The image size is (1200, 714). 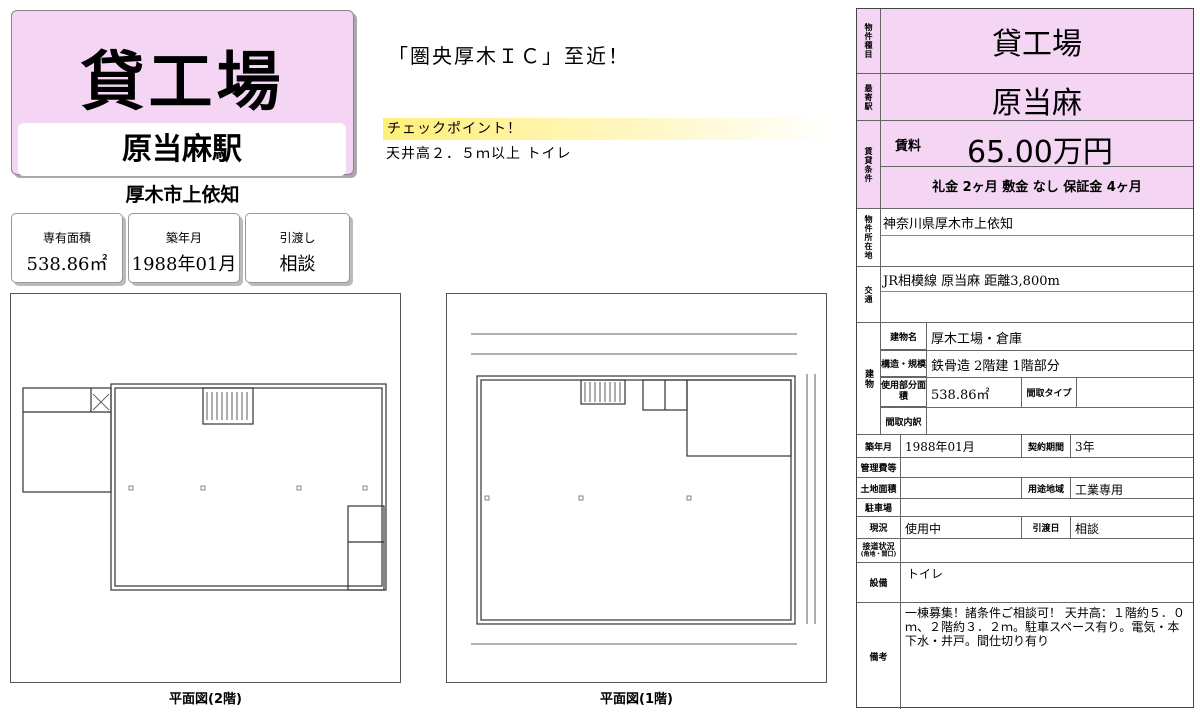 I want to click on status-label: 現況, so click(x=879, y=527).